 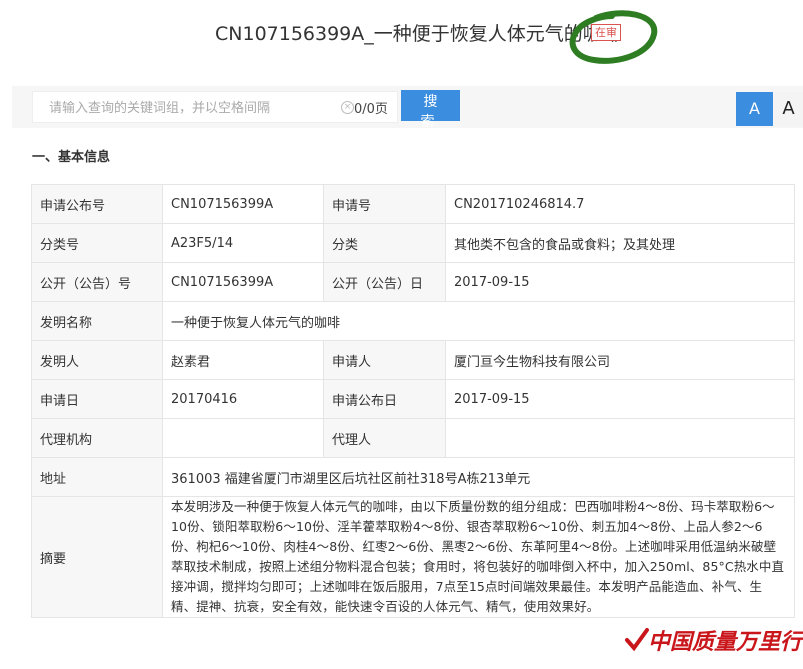 I want to click on table-row: 分类号 A23F5/14 分类 其他类不包含的食品或食料；及其处理, so click(x=413, y=243).